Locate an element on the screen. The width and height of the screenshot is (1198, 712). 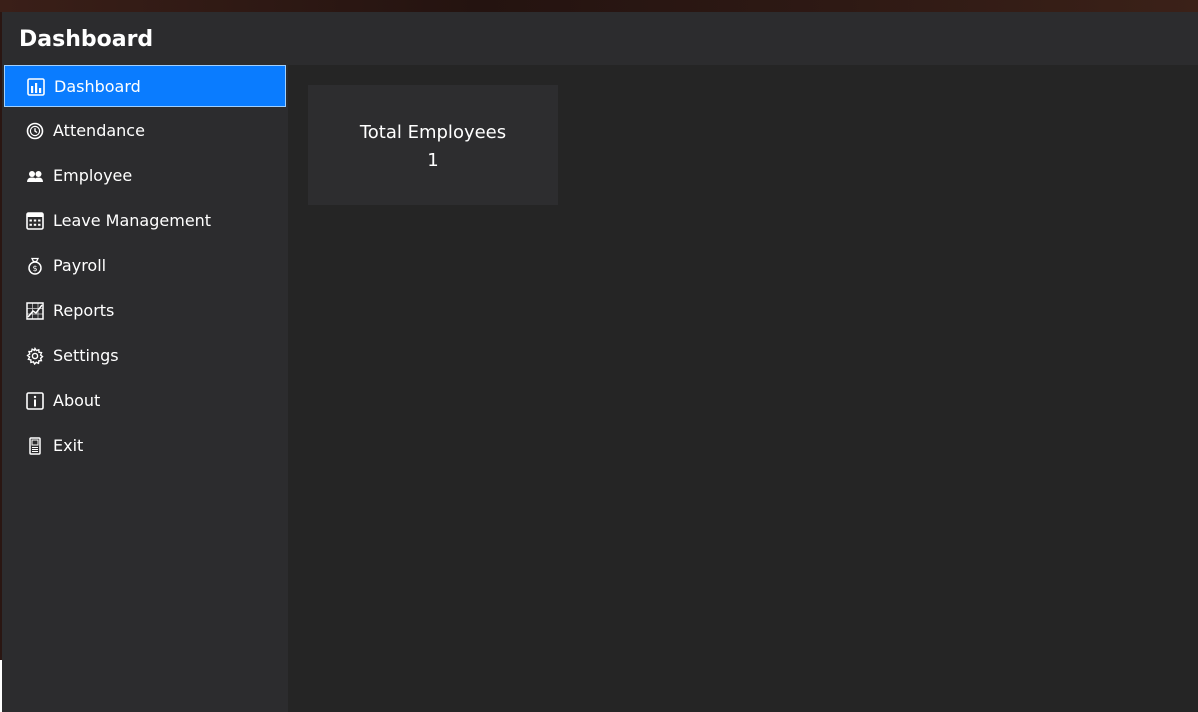
sidebar-item-exit: Exit is located at coordinates (145, 446).